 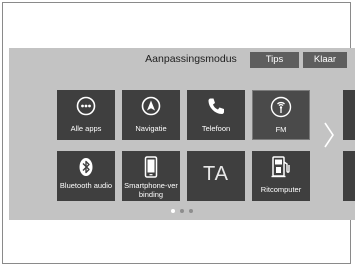 I want to click on tile-bluetooth-audio: Bluetooth audio, so click(x=86, y=176).